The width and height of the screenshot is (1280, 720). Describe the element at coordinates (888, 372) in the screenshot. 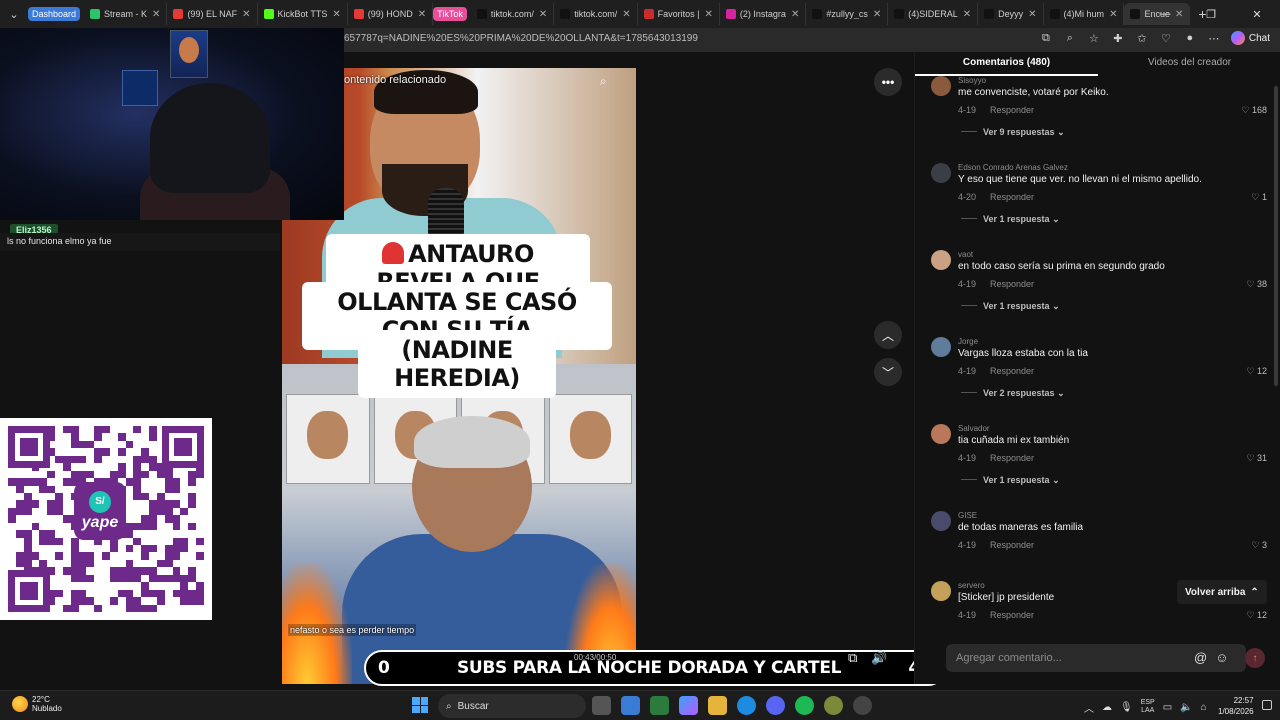

I see `next-video-button: ﹀` at that location.